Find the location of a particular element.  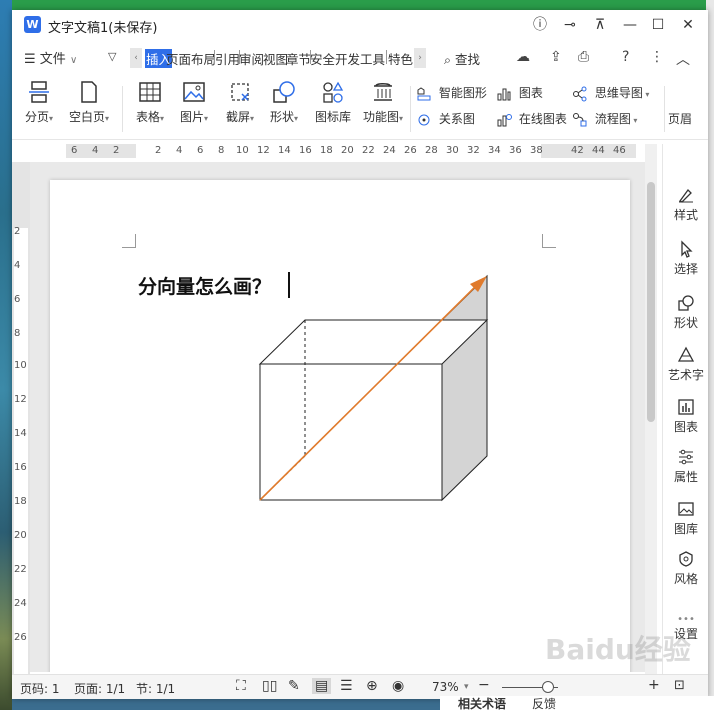

ruler-tick: 18 is located at coordinates (326, 150).